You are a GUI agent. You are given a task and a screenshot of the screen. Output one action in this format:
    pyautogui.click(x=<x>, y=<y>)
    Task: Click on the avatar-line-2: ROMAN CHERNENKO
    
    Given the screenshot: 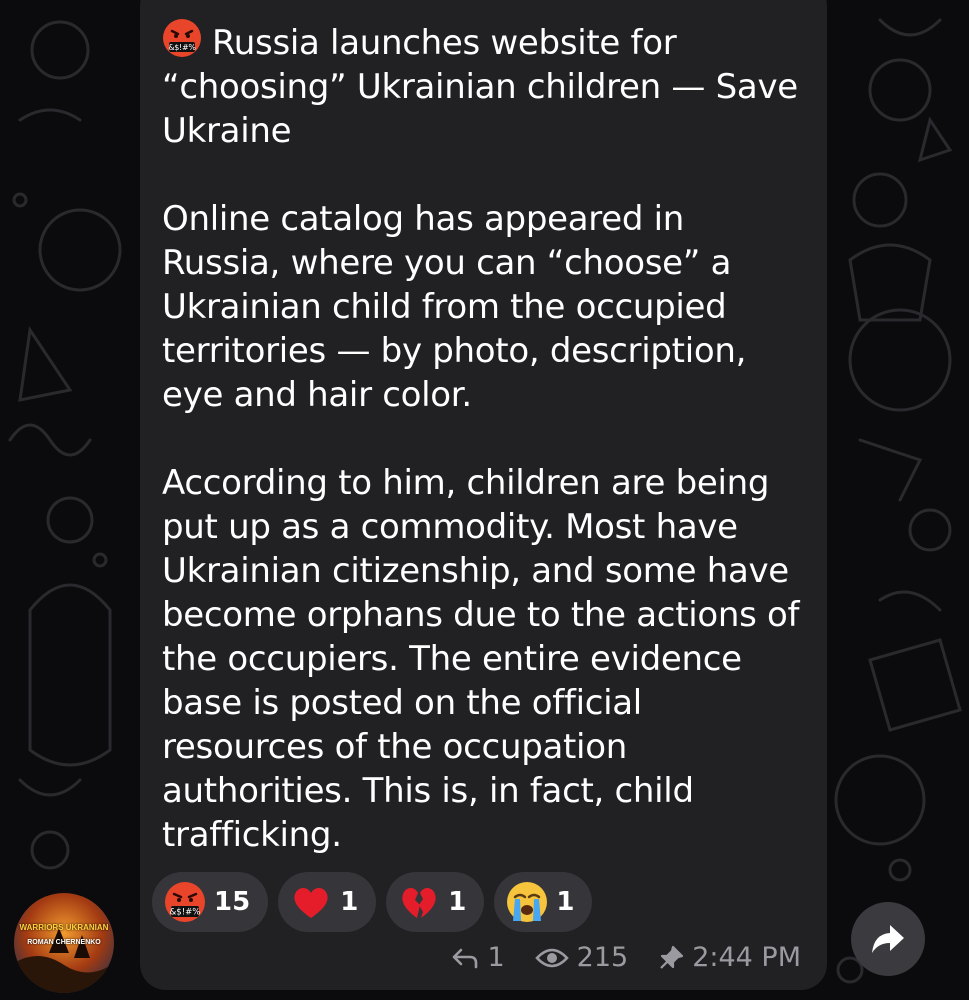 What is the action you would take?
    pyautogui.click(x=64, y=942)
    